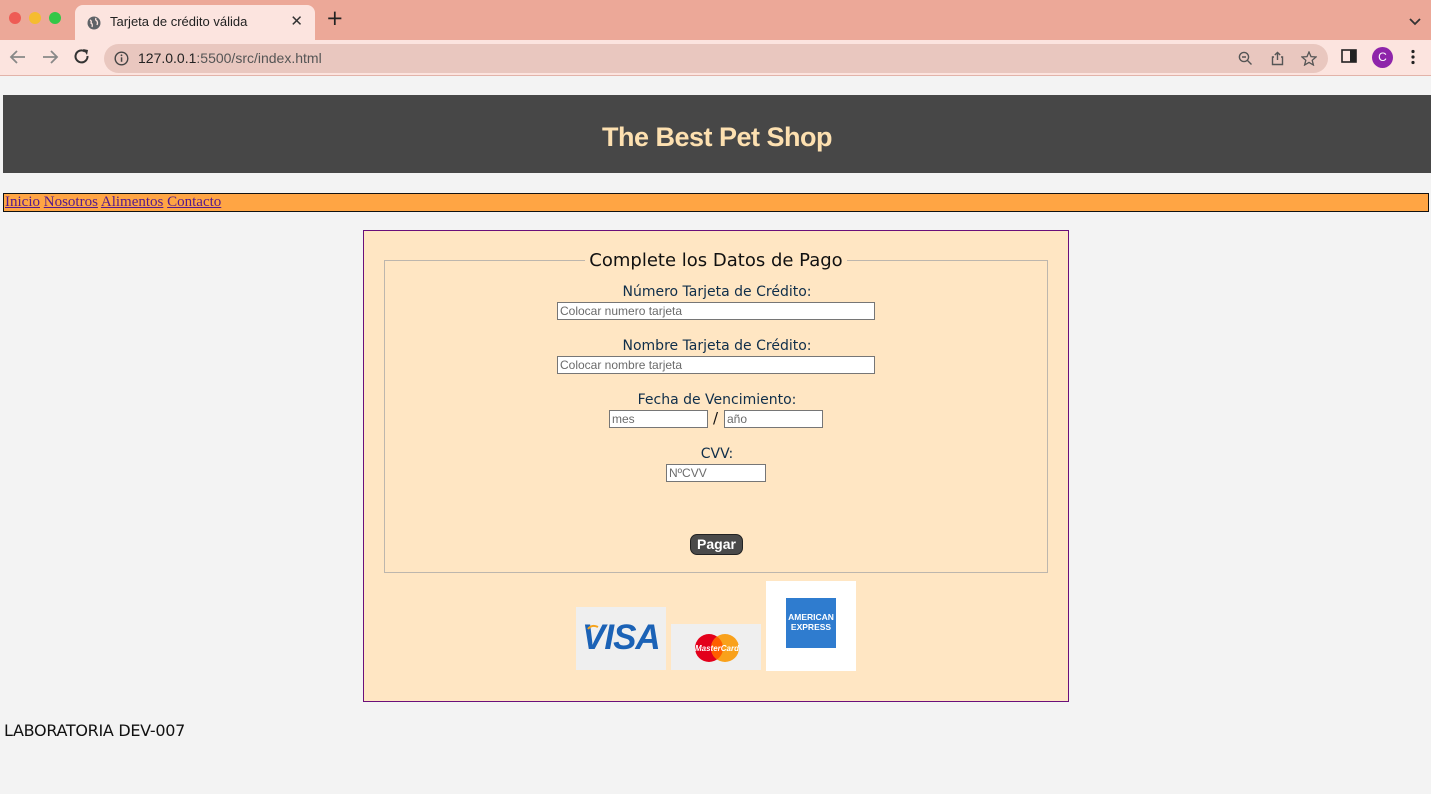 The image size is (1431, 794). I want to click on amex-badge: AMERICAN EXPRESS, so click(811, 623).